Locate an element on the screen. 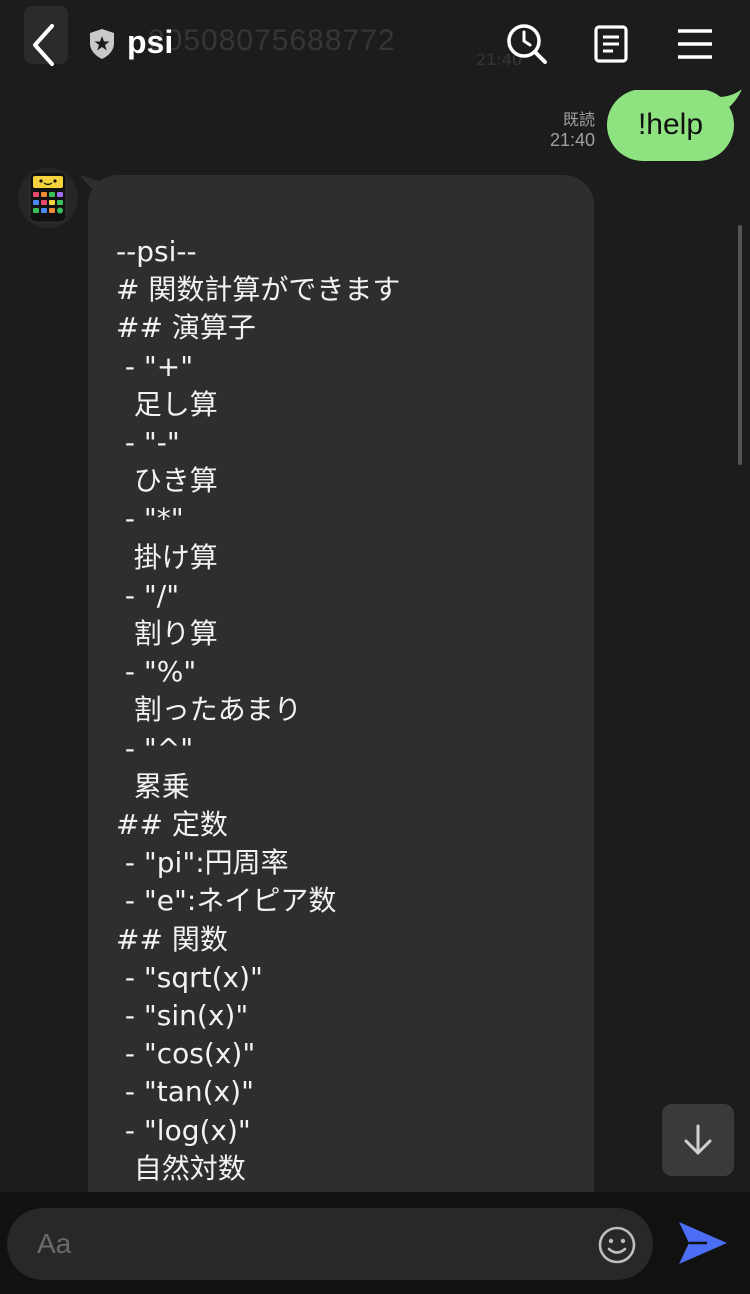 This screenshot has width=750, height=1294. avatar is located at coordinates (48, 198).